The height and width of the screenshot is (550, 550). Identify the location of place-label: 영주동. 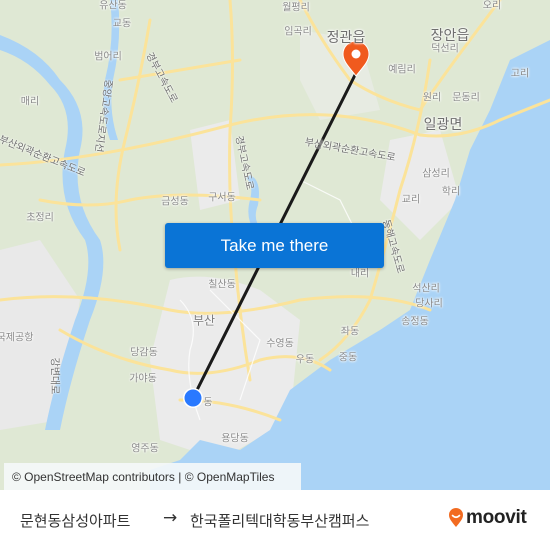
(145, 449).